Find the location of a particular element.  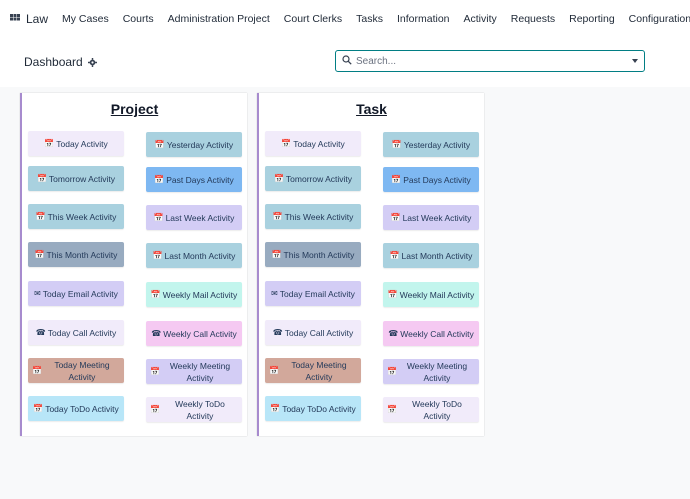

search-bar is located at coordinates (490, 61).